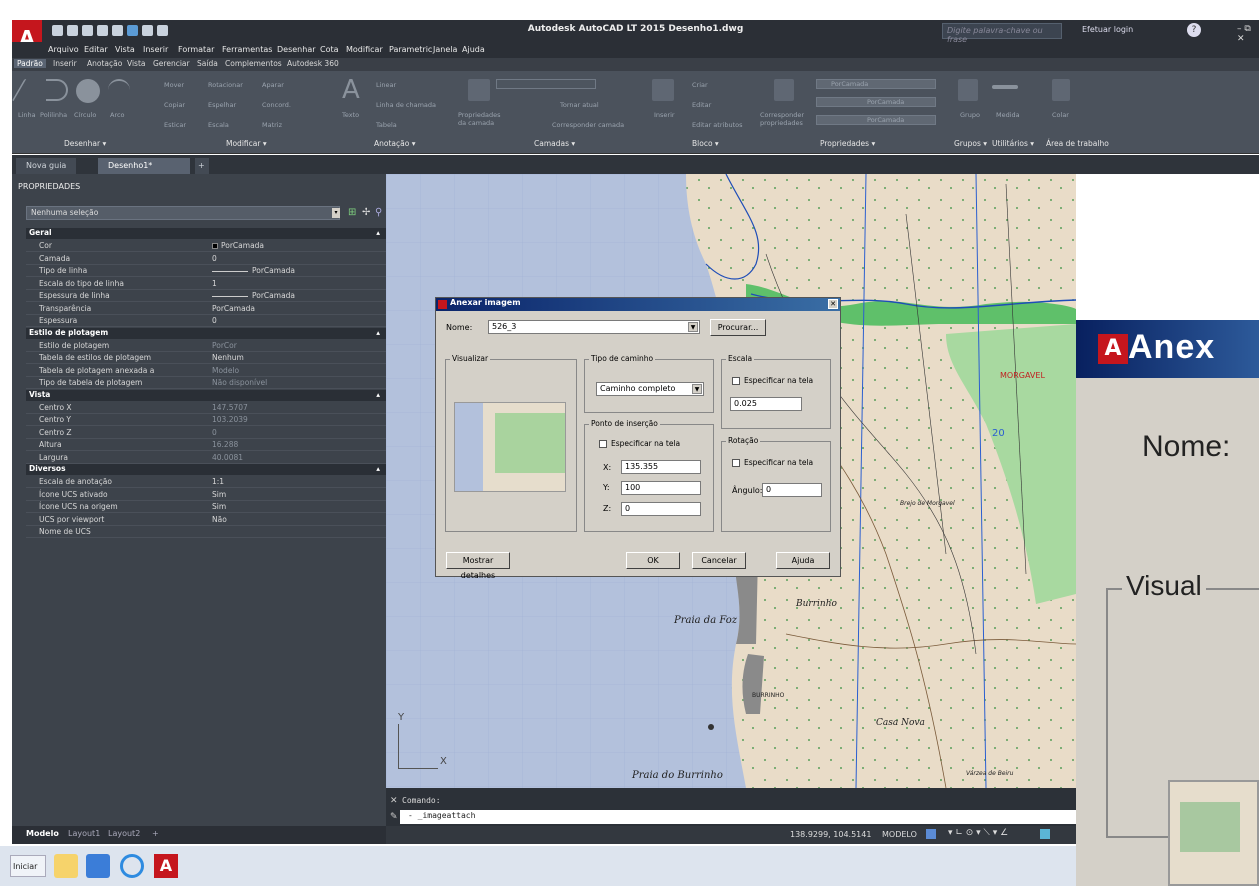  I want to click on help-icon: ?, so click(1194, 30).